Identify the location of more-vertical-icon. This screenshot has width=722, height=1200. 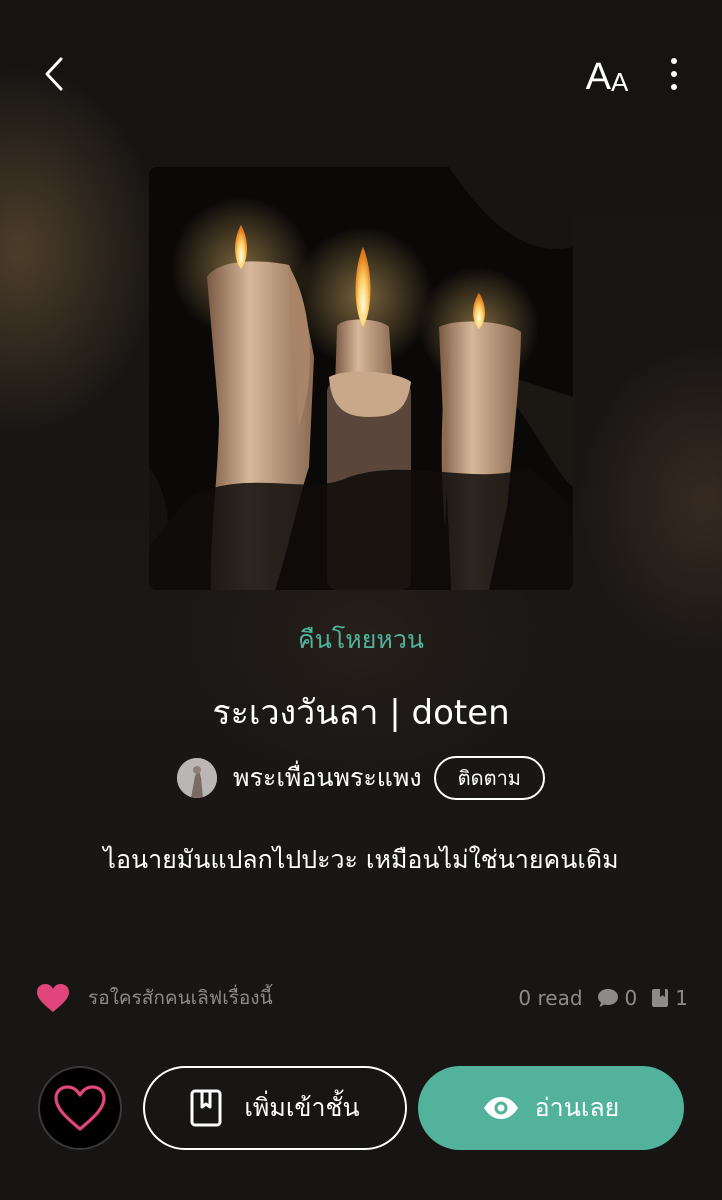
(674, 61).